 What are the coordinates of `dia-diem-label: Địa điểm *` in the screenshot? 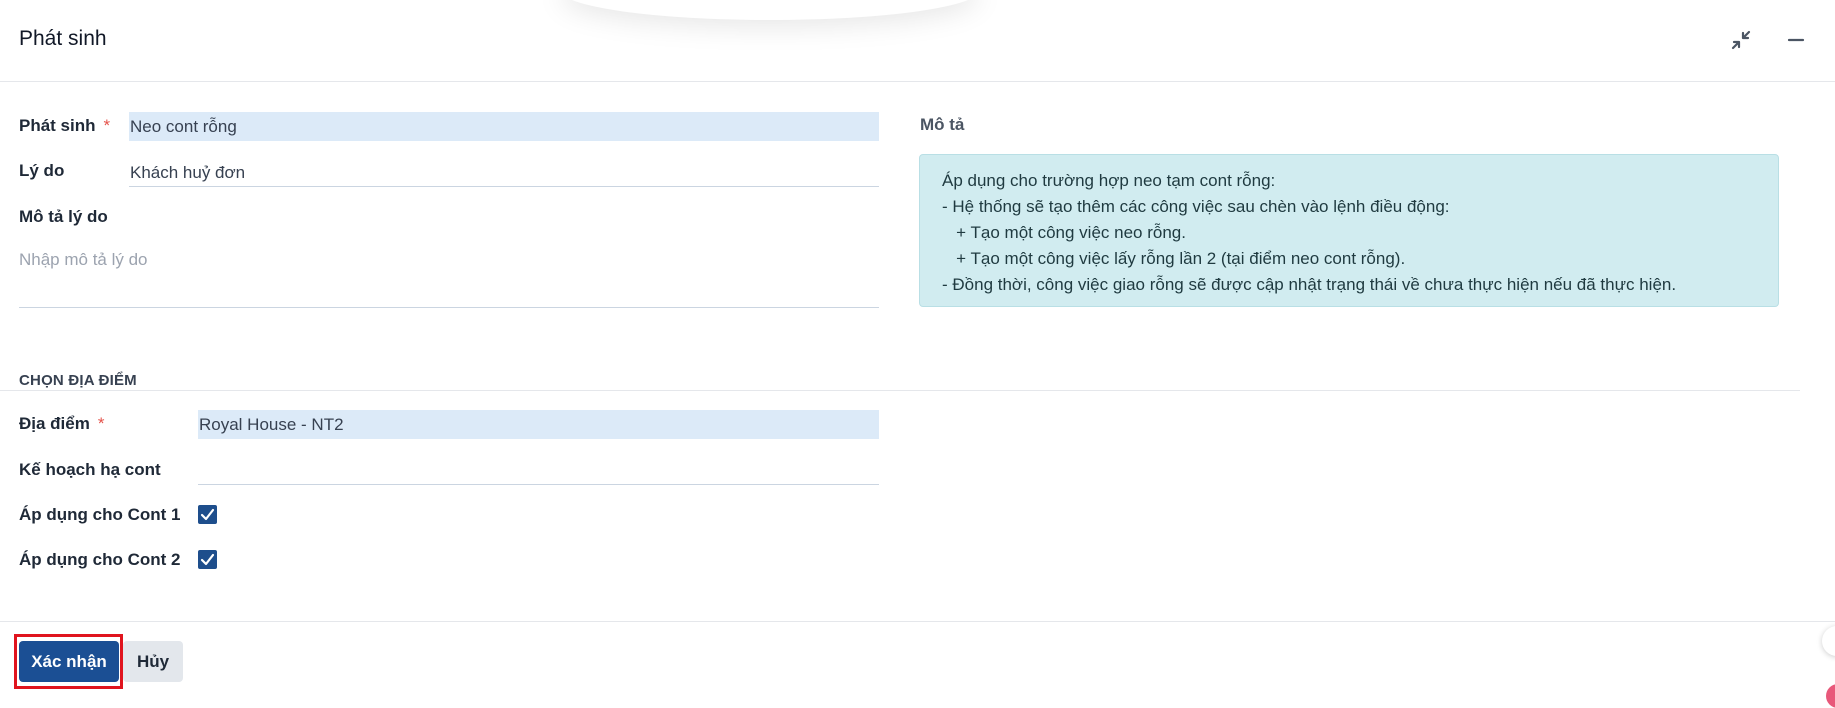 It's located at (62, 423).